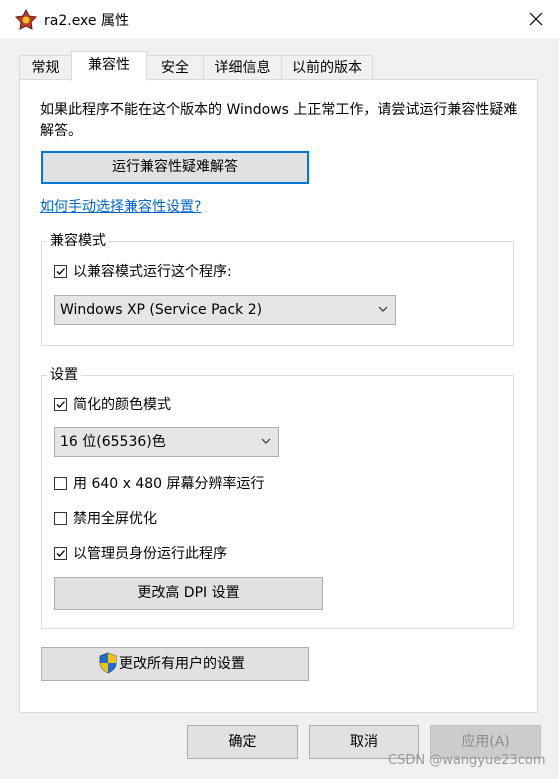 This screenshot has height=779, width=559. Describe the element at coordinates (108, 663) in the screenshot. I see `uac-shield-icon` at that location.